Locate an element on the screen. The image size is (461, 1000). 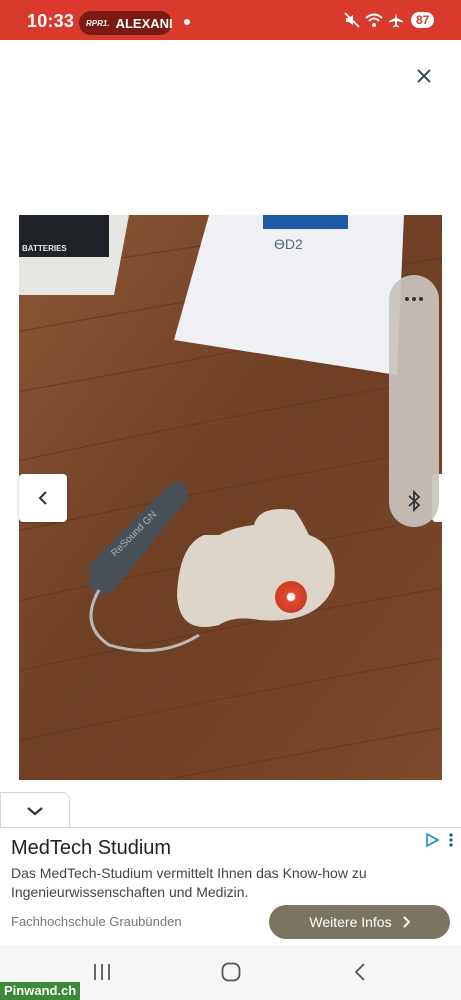
status-icons: 87 is located at coordinates (389, 20).